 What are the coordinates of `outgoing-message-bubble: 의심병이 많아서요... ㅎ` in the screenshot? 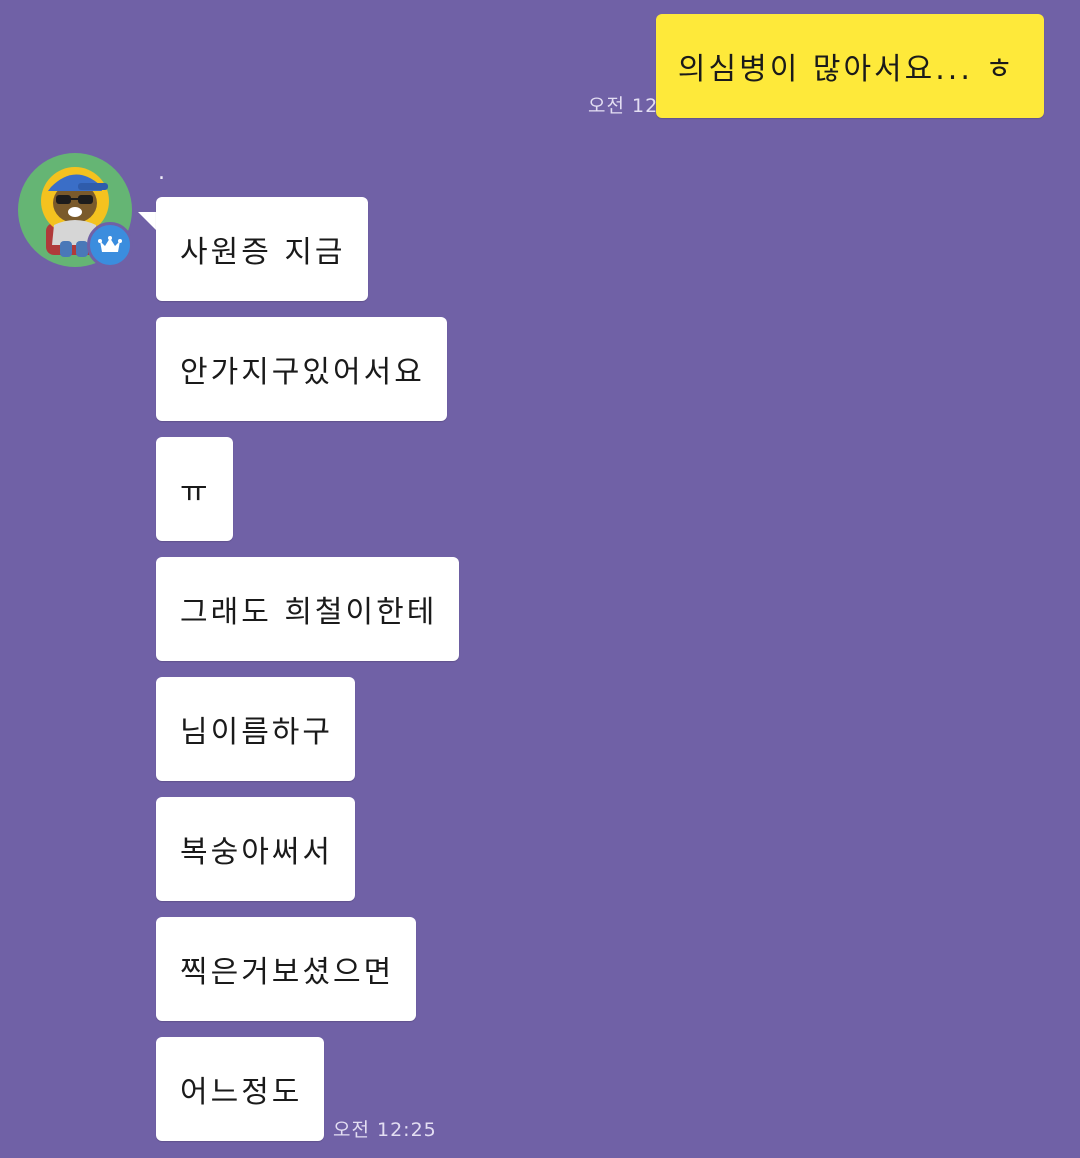 It's located at (849, 66).